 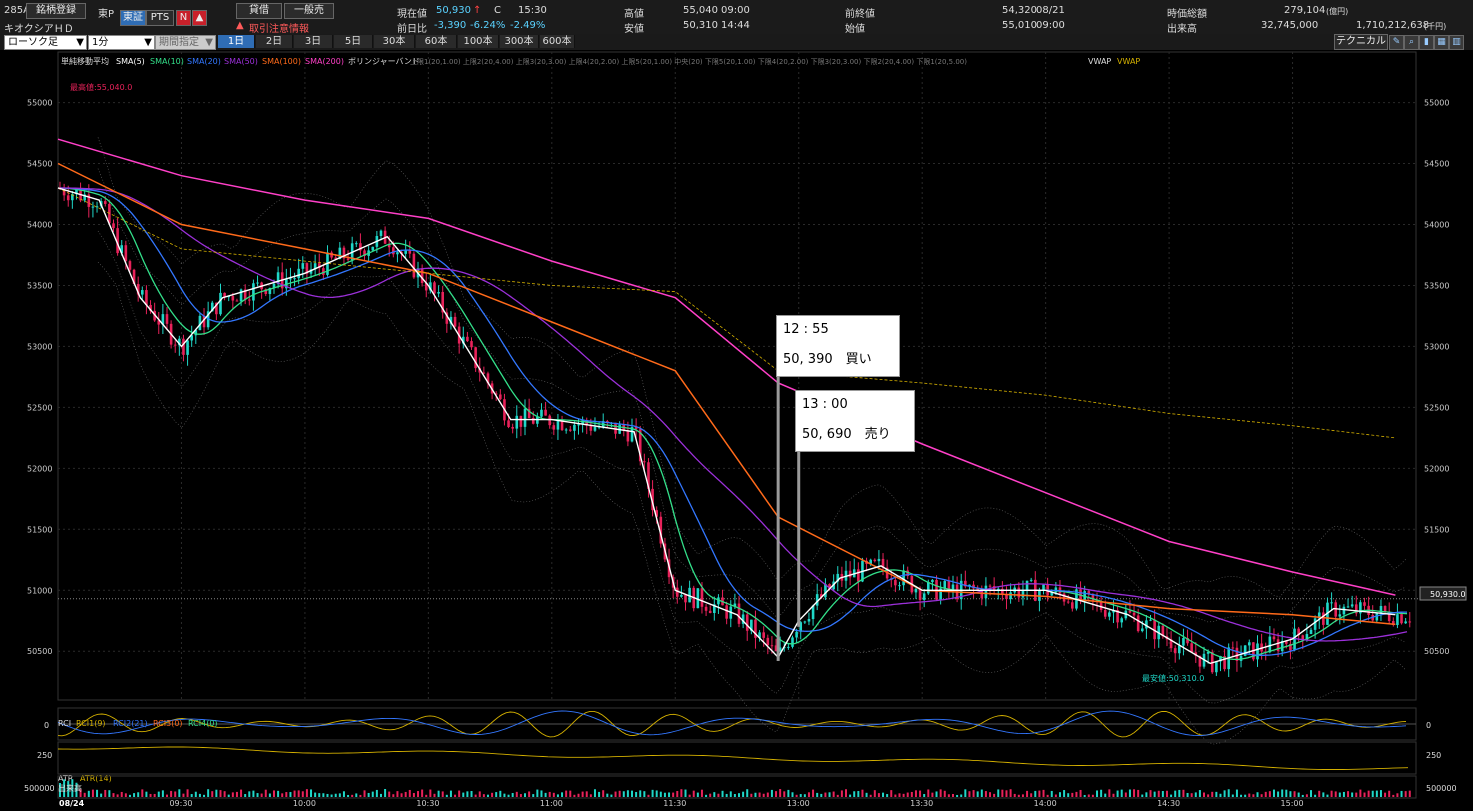 What do you see at coordinates (532, 10) in the screenshot?
I see `price-time: 15:30` at bounding box center [532, 10].